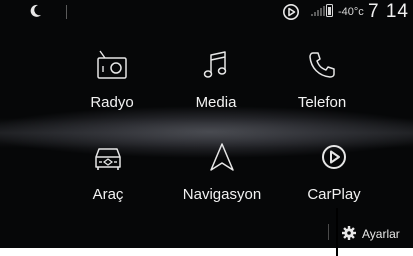 The height and width of the screenshot is (256, 413). What do you see at coordinates (36, 11) in the screenshot?
I see `crescent-moon-icon` at bounding box center [36, 11].